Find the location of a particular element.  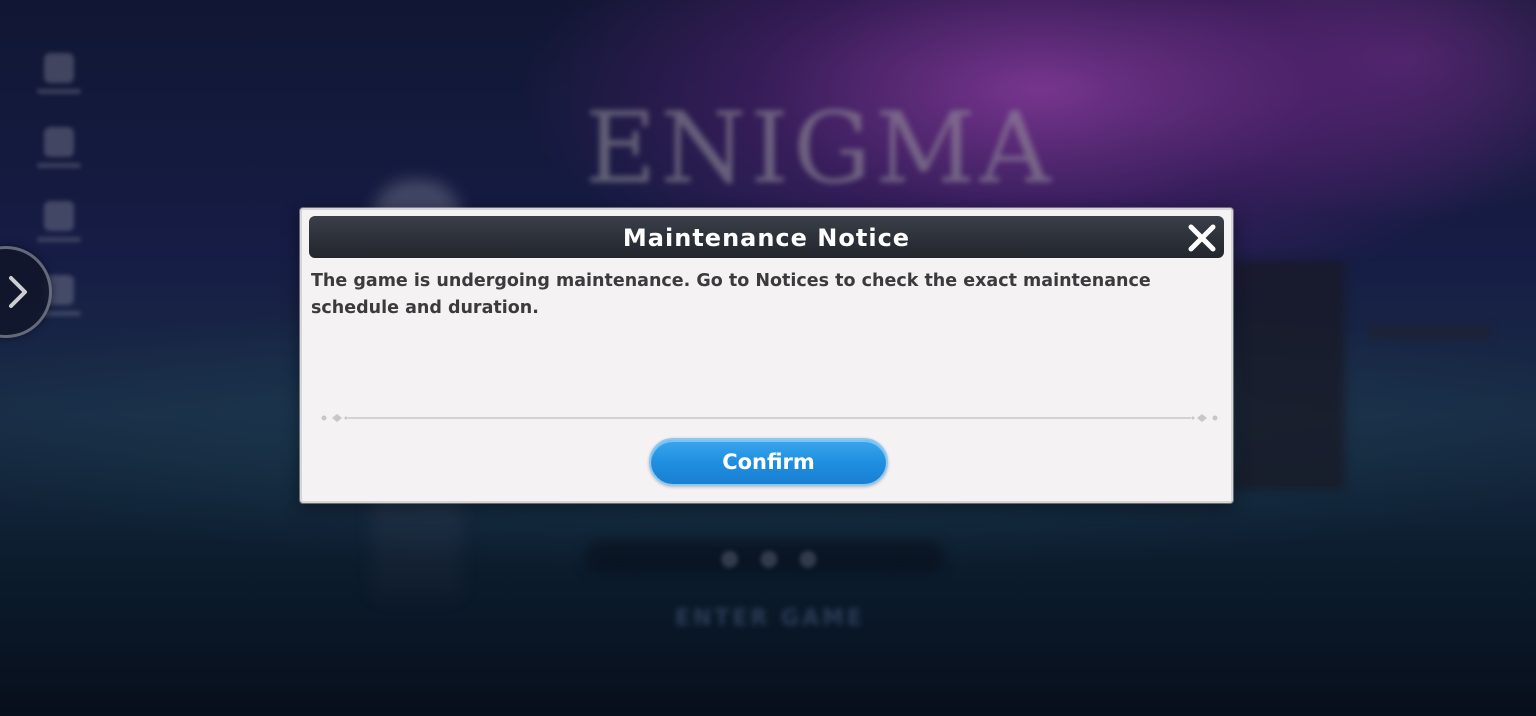

close-icon is located at coordinates (1202, 238).